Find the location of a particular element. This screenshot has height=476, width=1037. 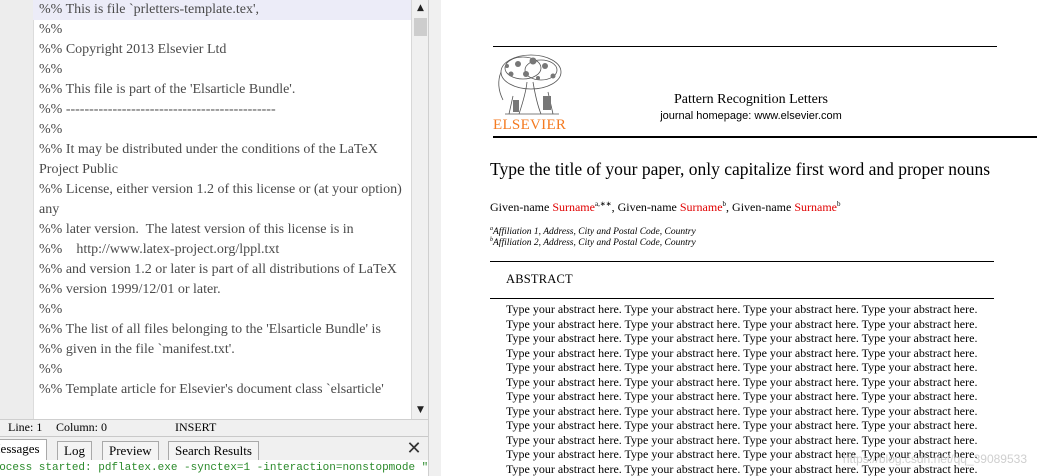

status-mode: INSERT is located at coordinates (196, 427).